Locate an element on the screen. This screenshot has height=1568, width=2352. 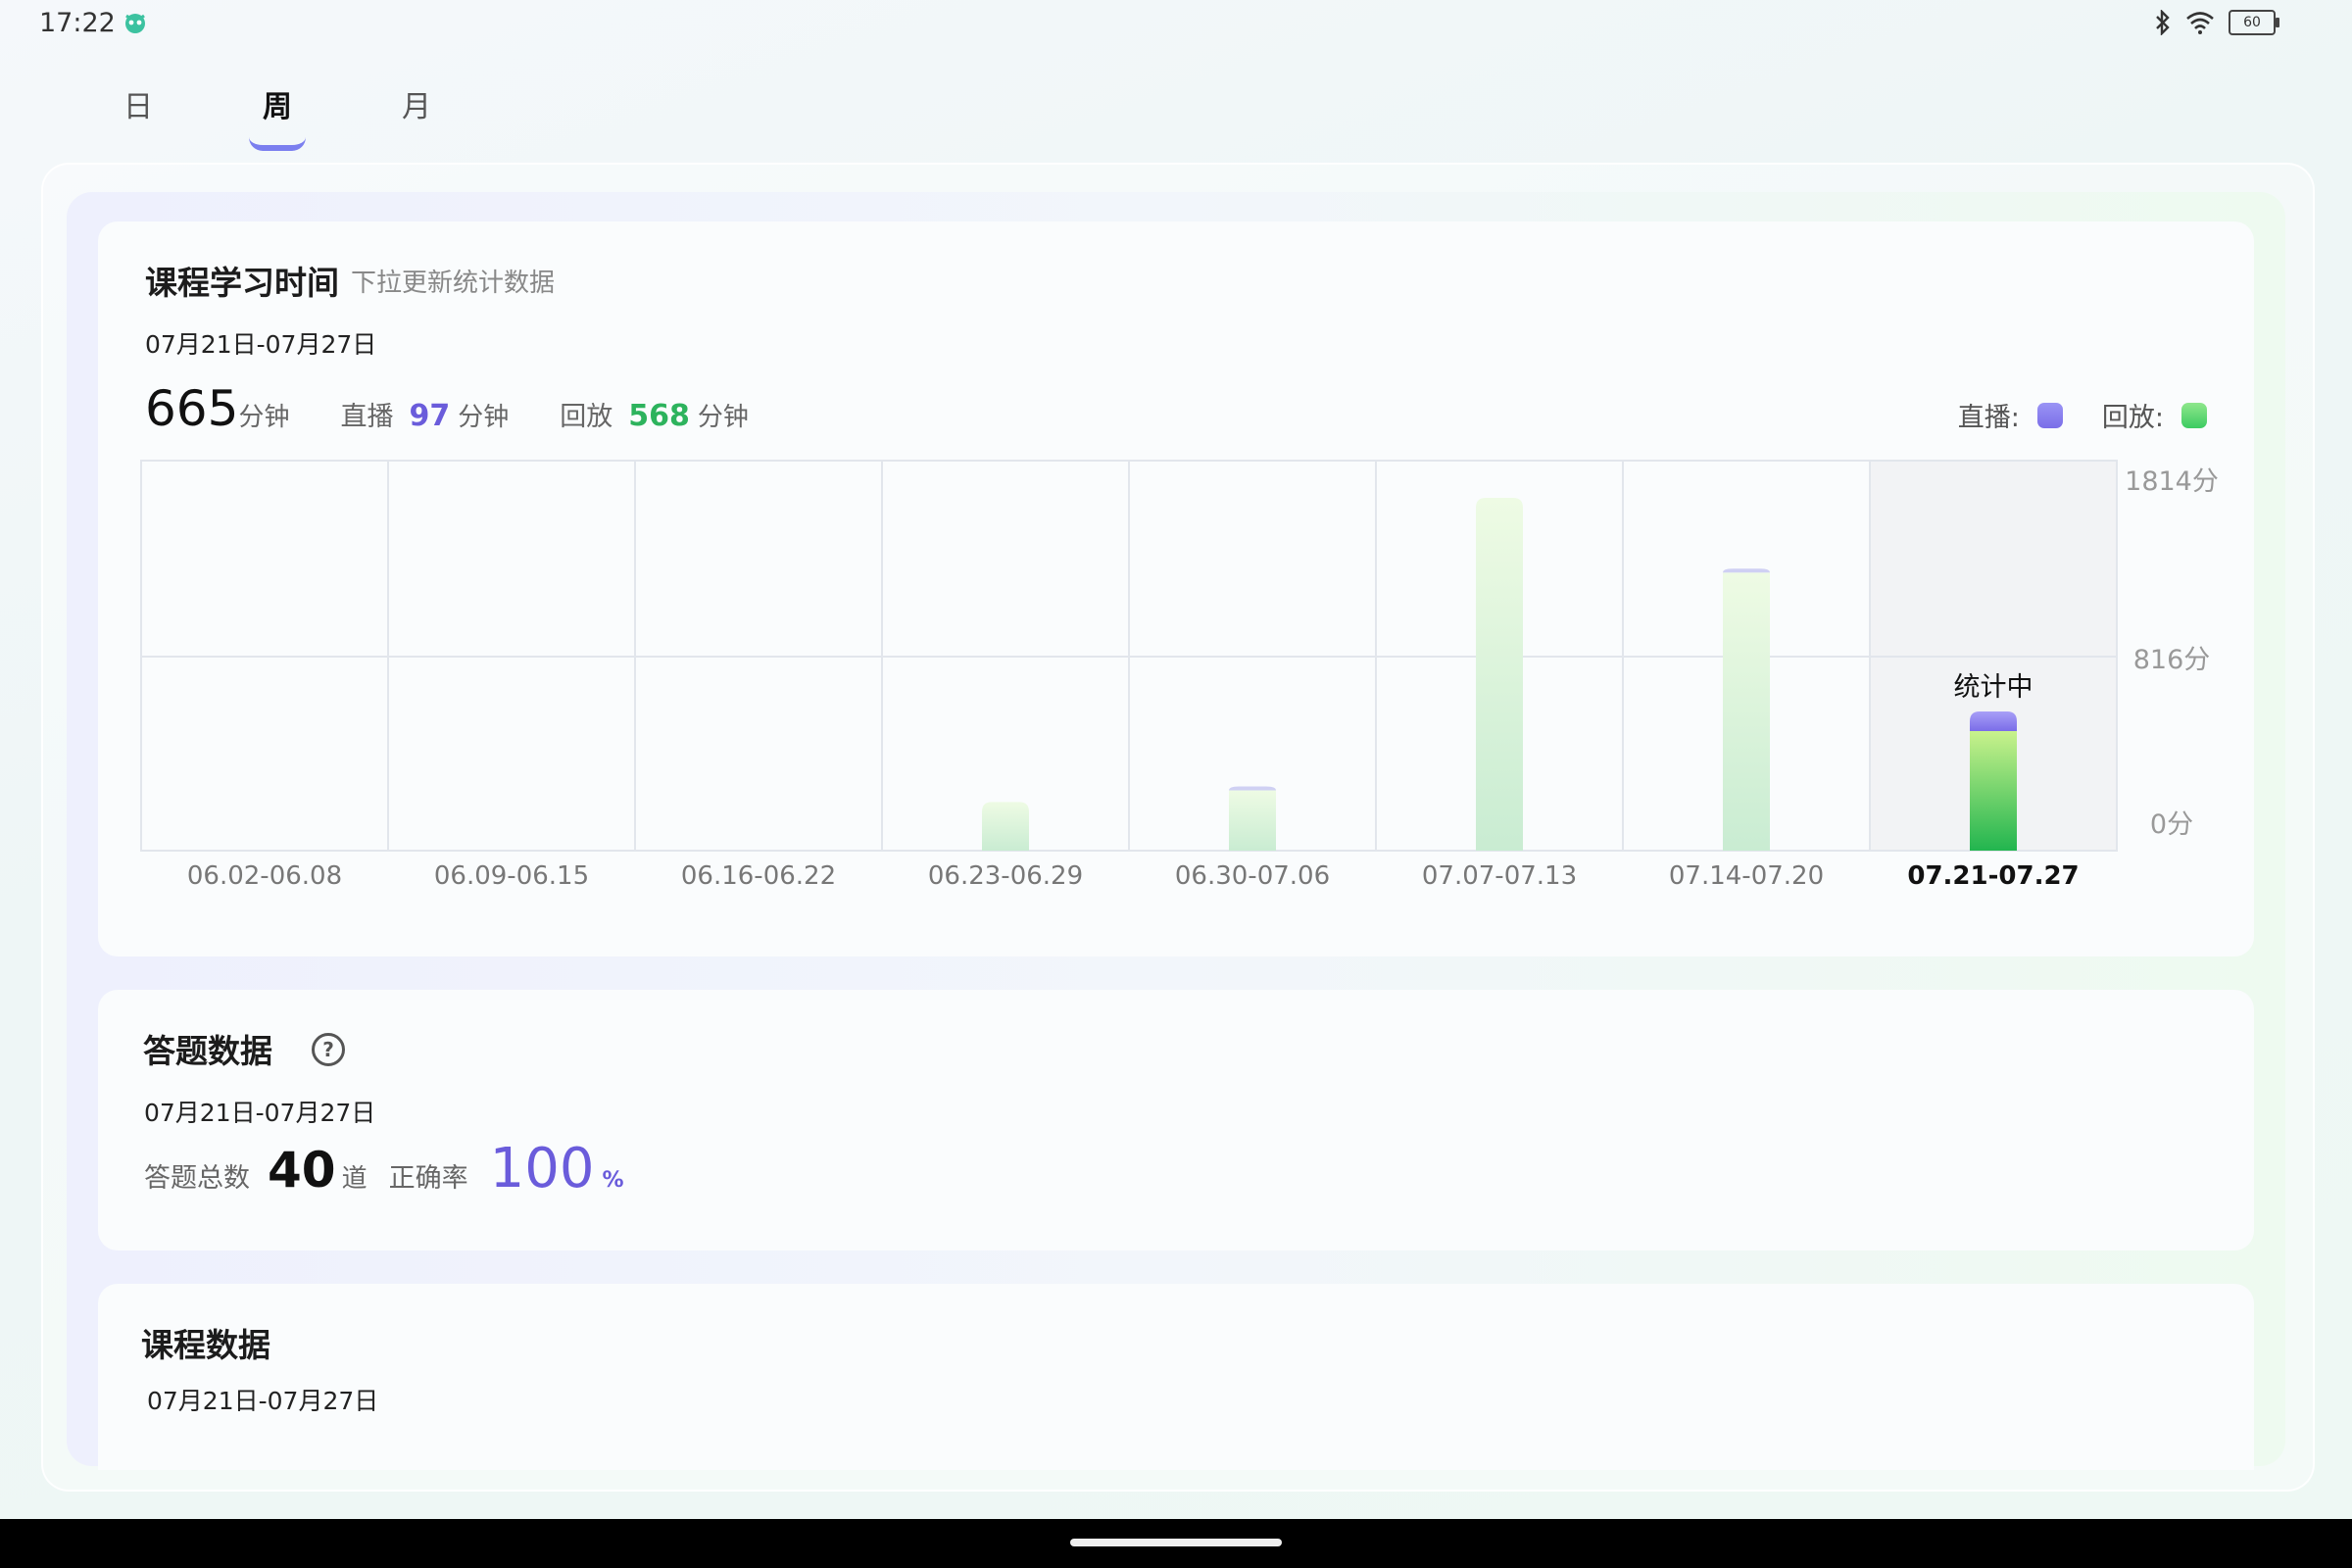
x-tick-label: 07.21-07.27 is located at coordinates (1993, 876).